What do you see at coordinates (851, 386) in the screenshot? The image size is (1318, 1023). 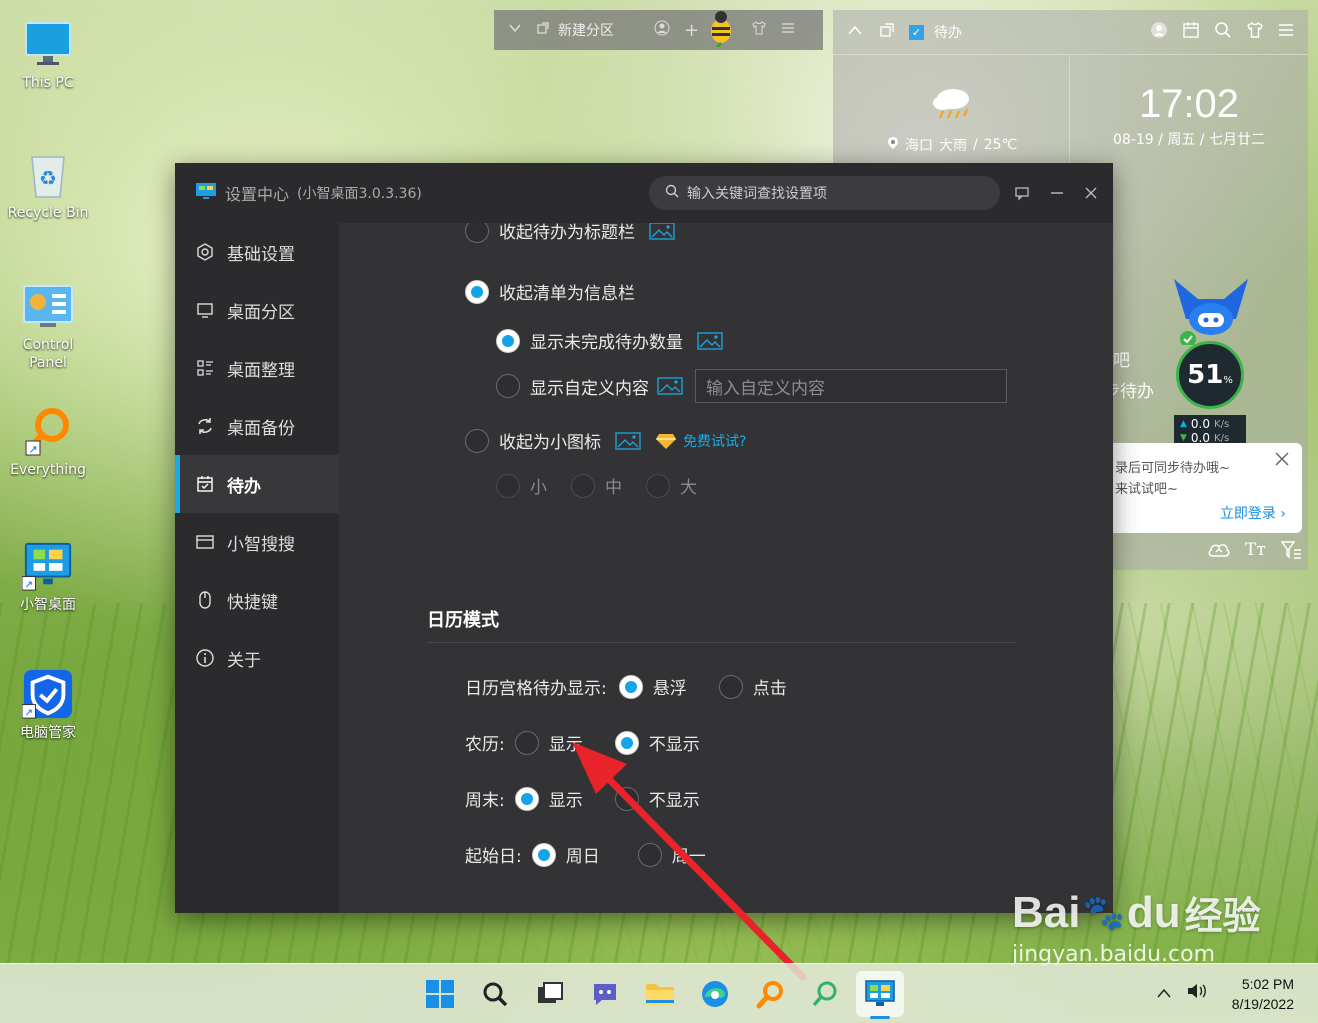 I see `custom-content-input: 输入自定义内容` at bounding box center [851, 386].